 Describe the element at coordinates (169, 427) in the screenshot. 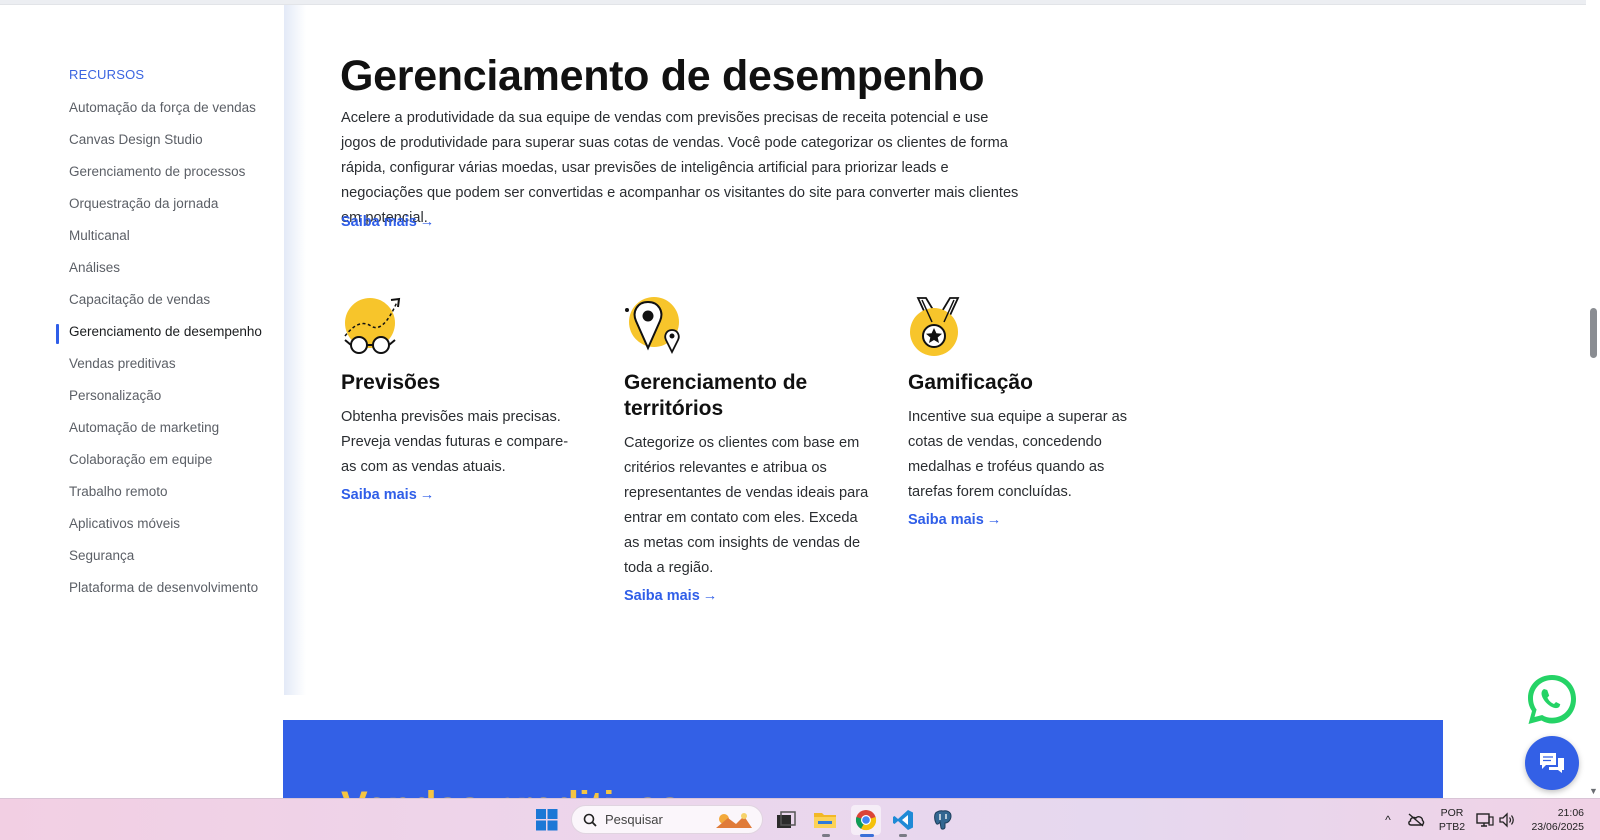

I see `sidebar-item-marketing-automation: Automação de marketing` at that location.